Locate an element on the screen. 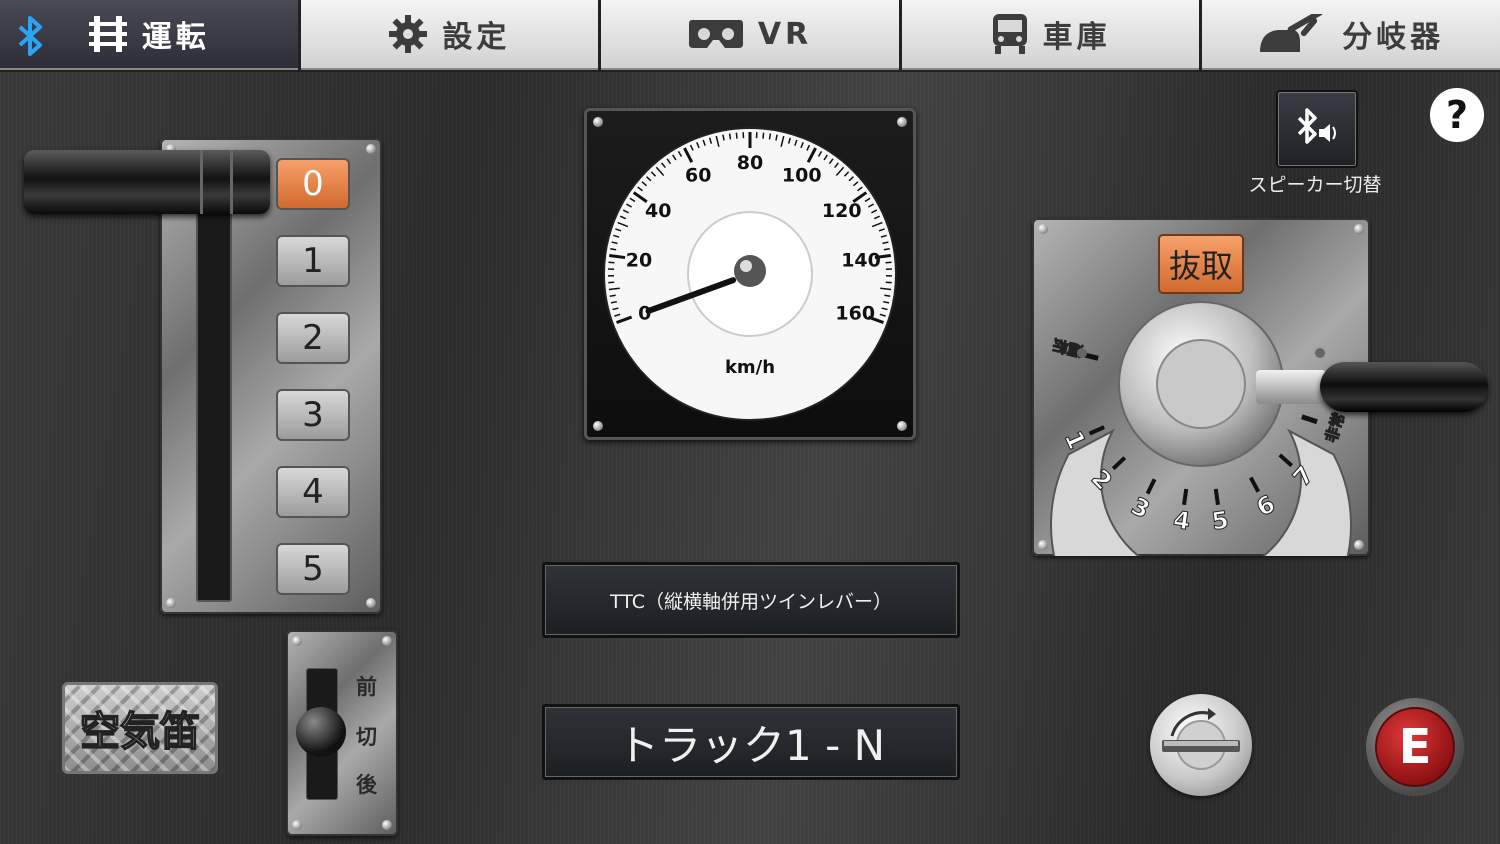 Image resolution: width=1500 pixels, height=844 pixels. speed-tick-label: 140 is located at coordinates (861, 260).